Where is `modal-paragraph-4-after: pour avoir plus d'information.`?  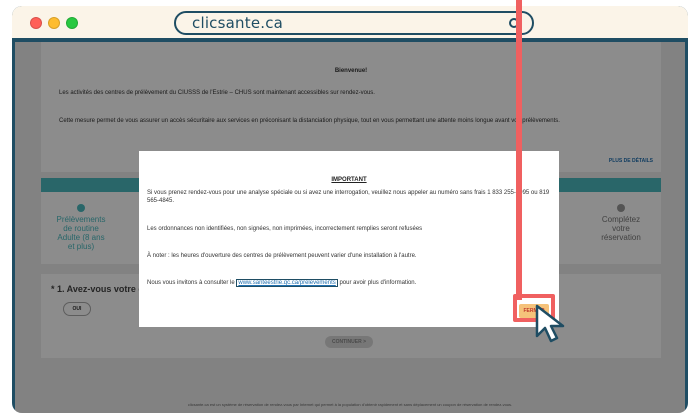 modal-paragraph-4-after: pour avoir plus d'information. is located at coordinates (377, 283).